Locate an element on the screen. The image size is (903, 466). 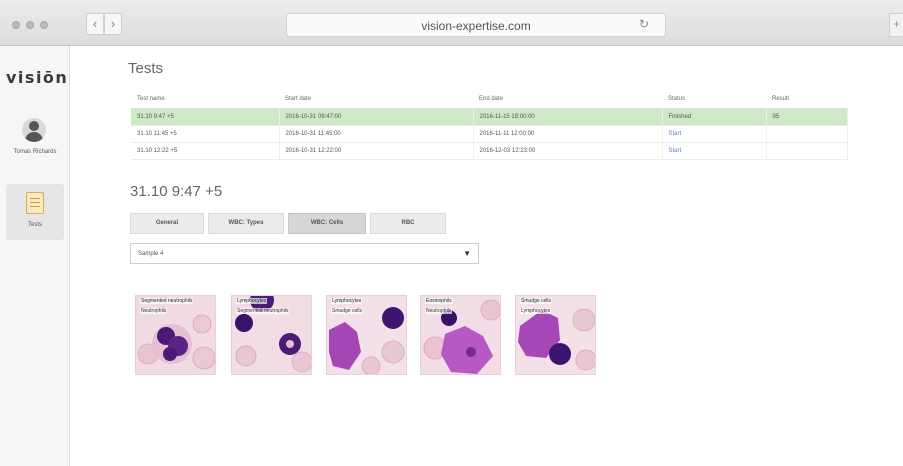
browser-toolbar: ‹ › vision-expertise.com ↻ + is located at coordinates (451, 23).